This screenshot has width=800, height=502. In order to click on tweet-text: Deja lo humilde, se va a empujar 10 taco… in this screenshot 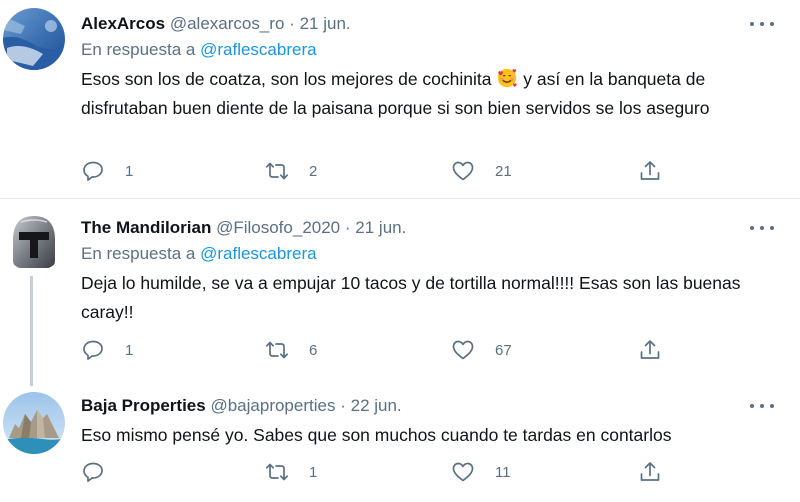, I will do `click(411, 297)`.